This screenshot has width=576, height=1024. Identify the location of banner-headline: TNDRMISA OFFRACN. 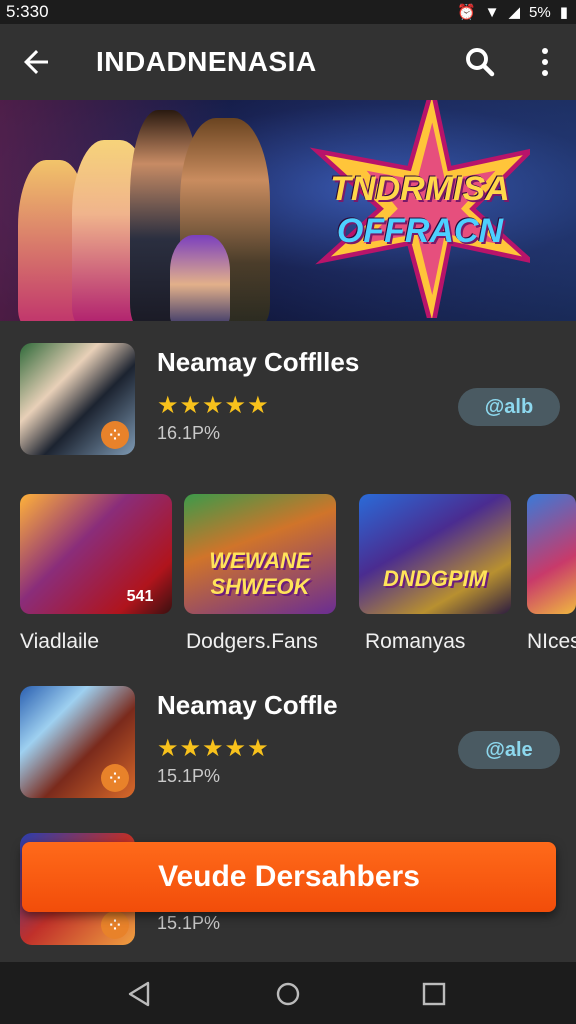
(420, 210).